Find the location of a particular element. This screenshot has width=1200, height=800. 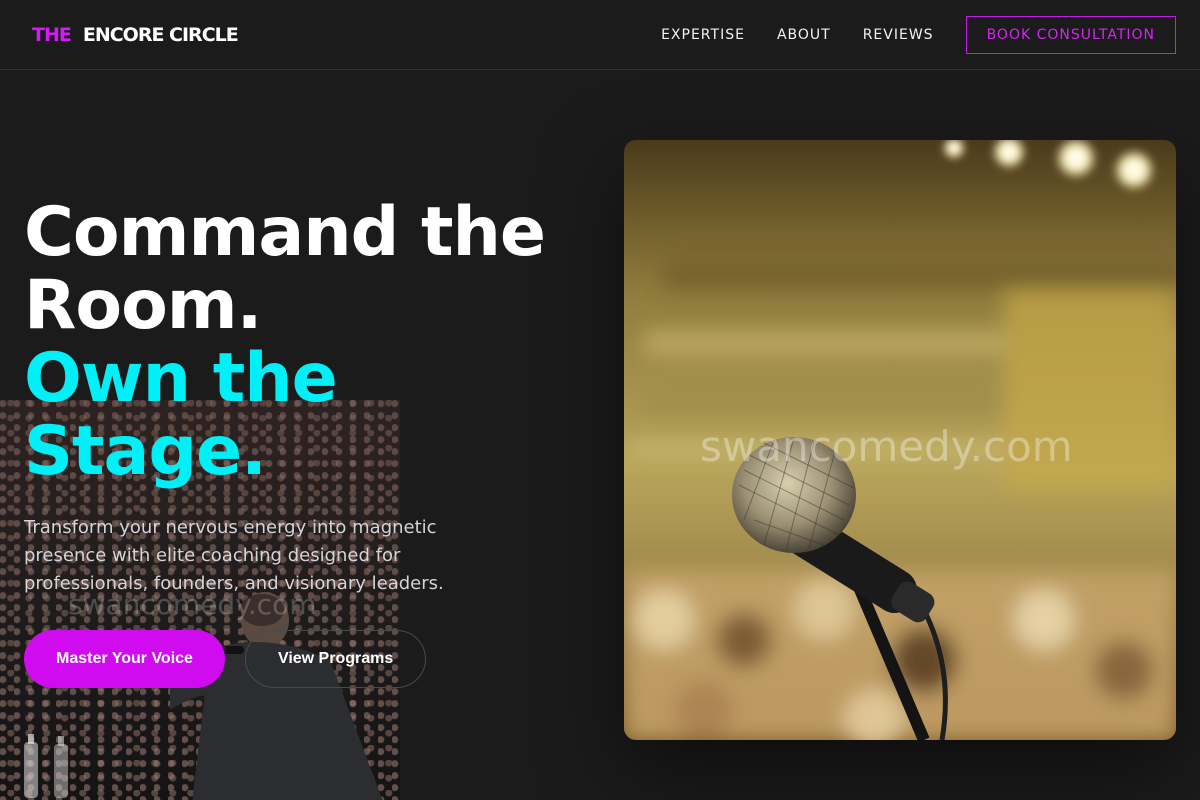

view-programs-button: View Programs is located at coordinates (335, 659).